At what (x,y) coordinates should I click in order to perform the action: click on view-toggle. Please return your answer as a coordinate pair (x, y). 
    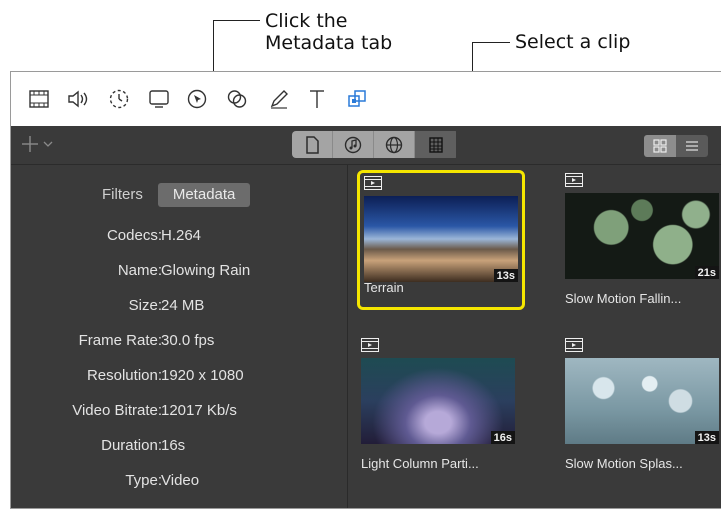
    Looking at the image, I should click on (676, 146).